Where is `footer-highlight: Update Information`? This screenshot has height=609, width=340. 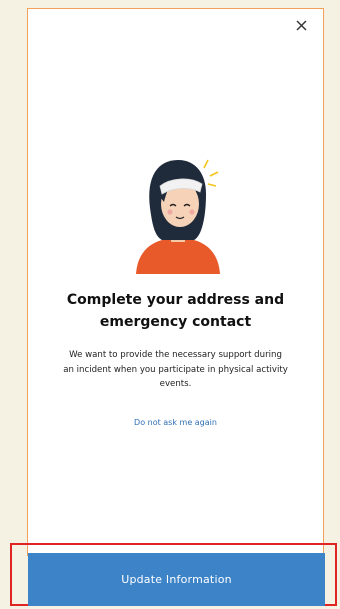
footer-highlight: Update Information is located at coordinates (173, 574).